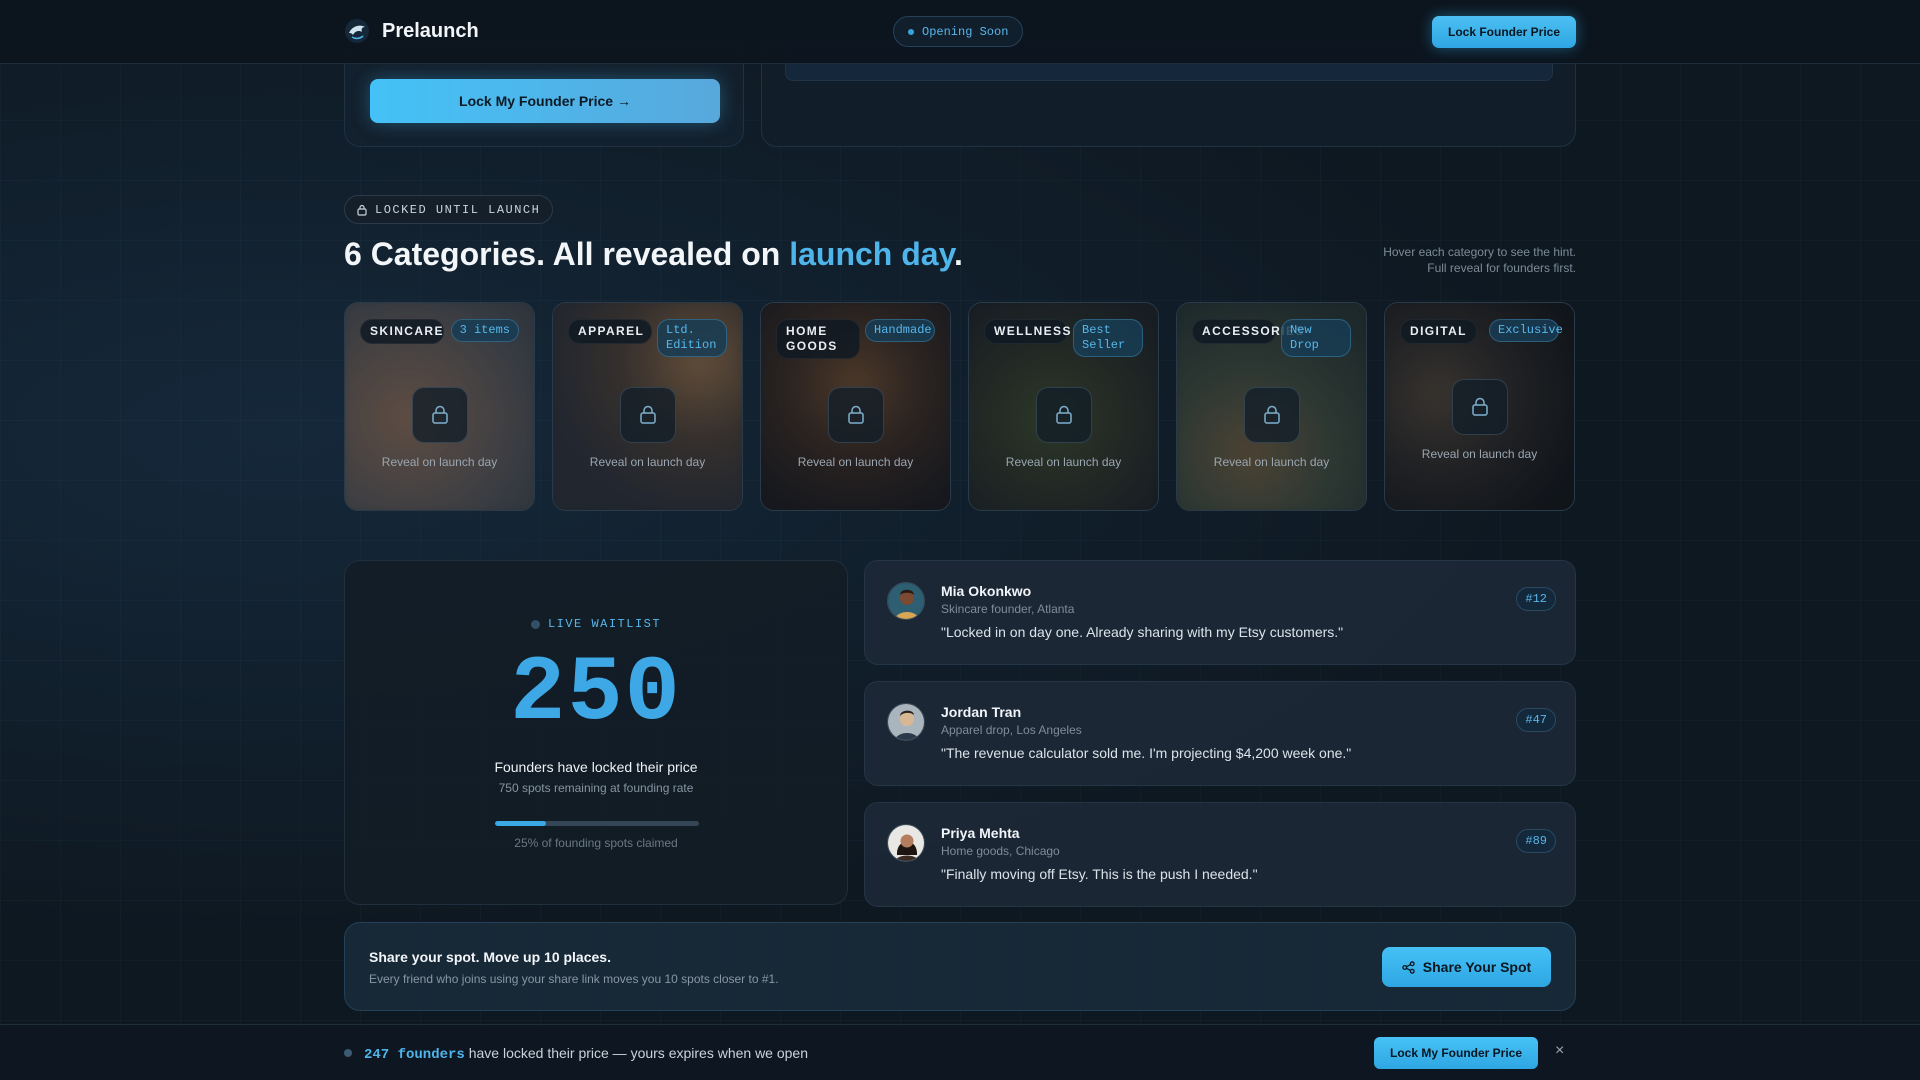  What do you see at coordinates (1479, 252) in the screenshot?
I see `hint-line-1: Hover each category to see the hint.` at bounding box center [1479, 252].